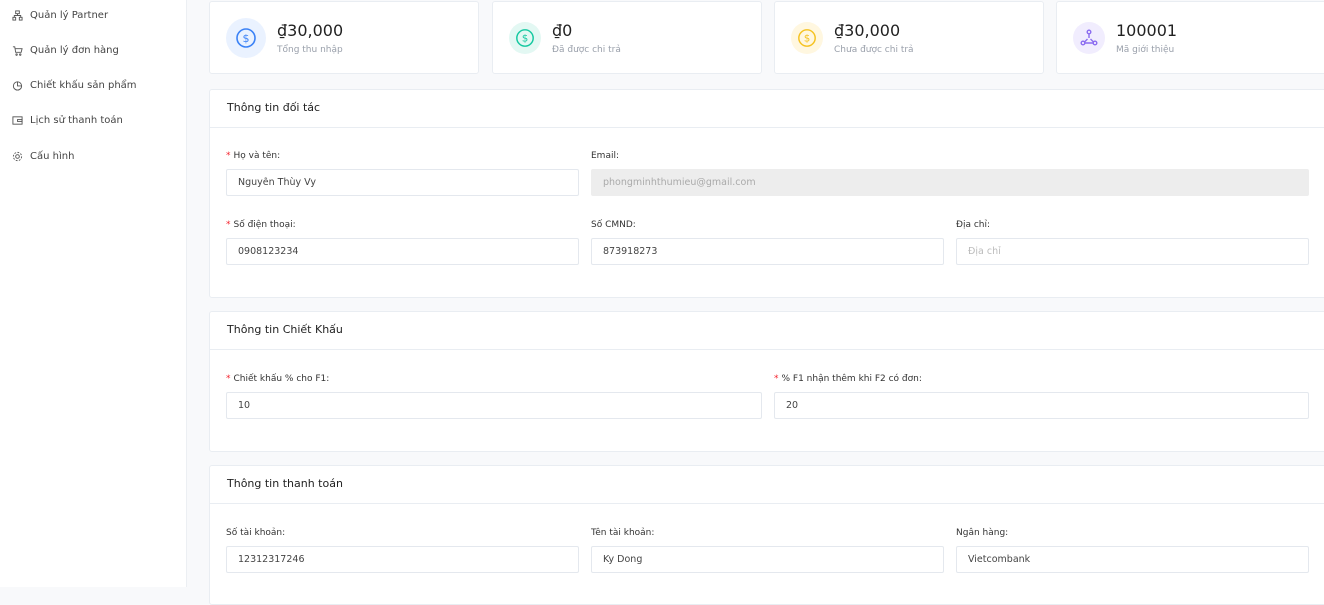 This screenshot has height=605, width=1324. What do you see at coordinates (605, 156) in the screenshot?
I see `email-label: Email:` at bounding box center [605, 156].